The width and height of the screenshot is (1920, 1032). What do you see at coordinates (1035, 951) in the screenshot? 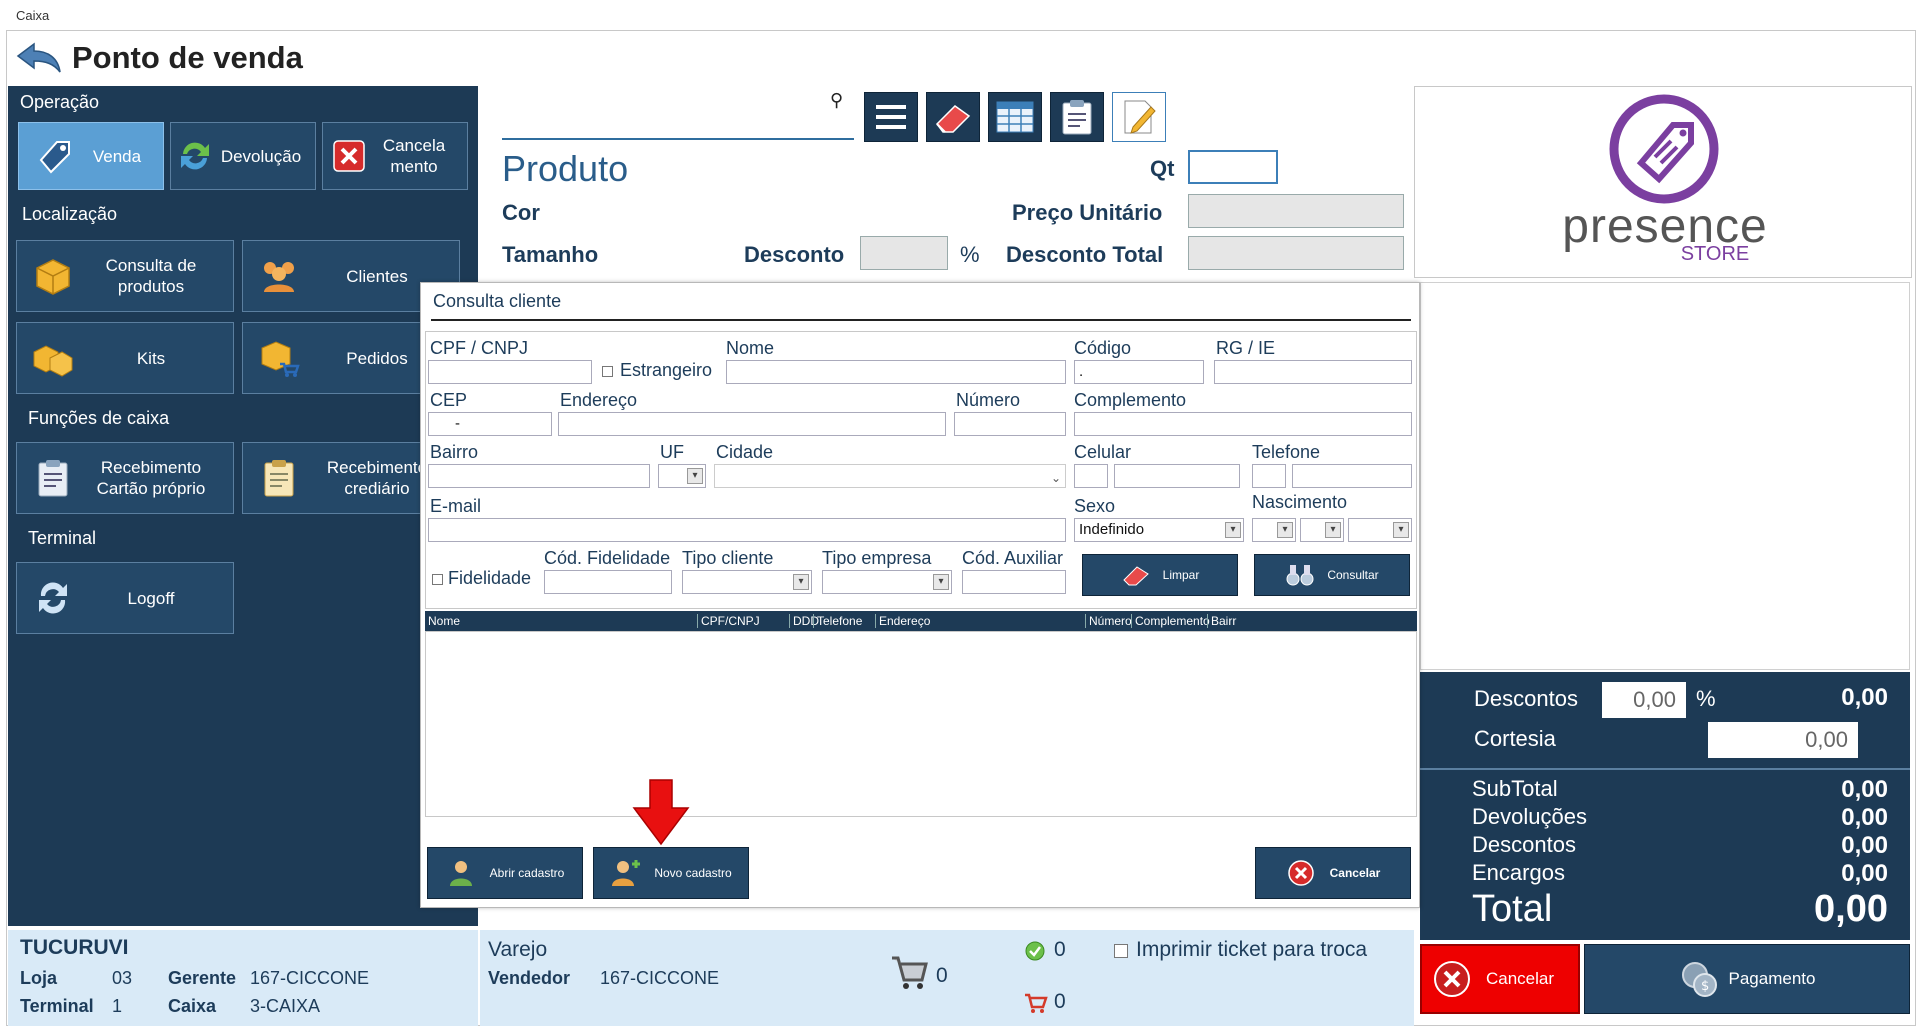
I see `check-circle-icon` at bounding box center [1035, 951].